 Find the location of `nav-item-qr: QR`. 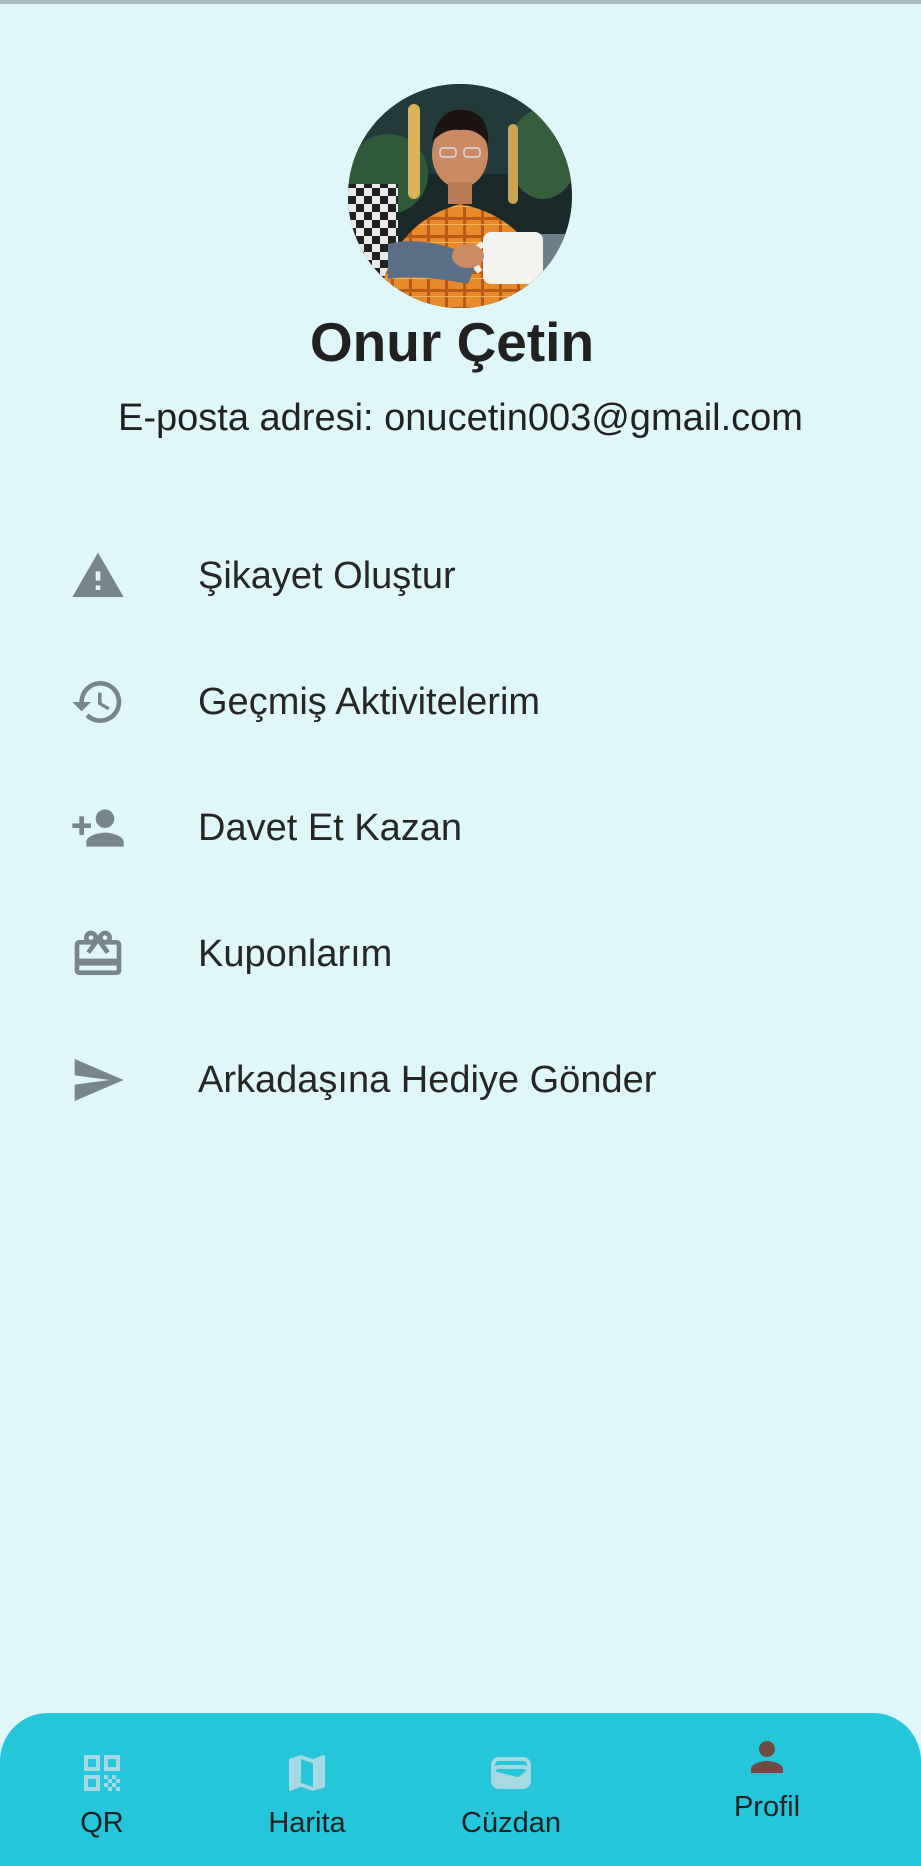

nav-item-qr: QR is located at coordinates (102, 1789).